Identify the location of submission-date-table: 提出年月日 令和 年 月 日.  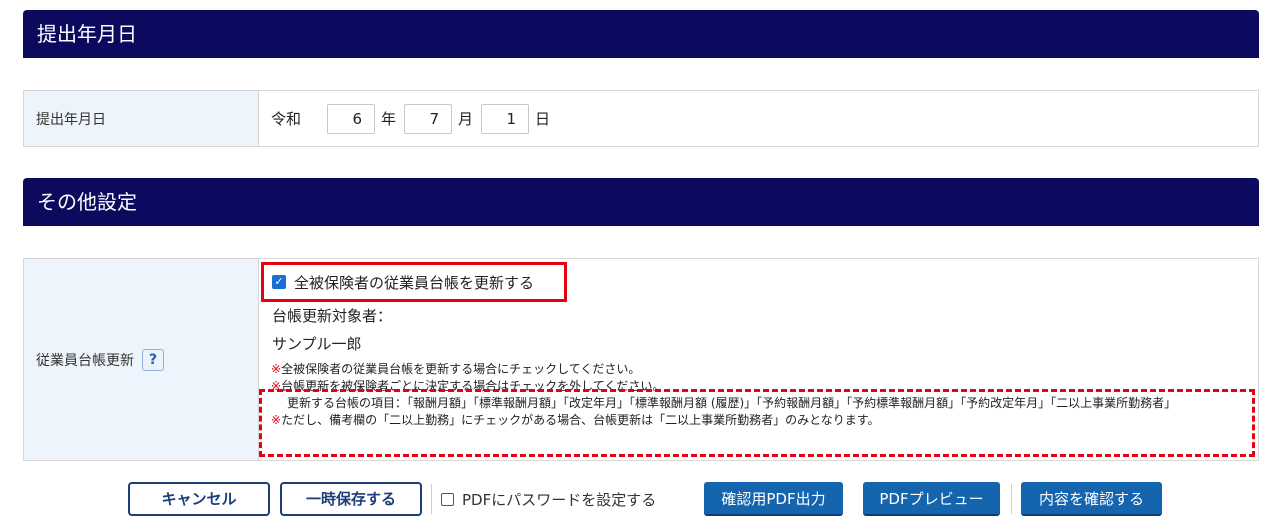
(641, 118).